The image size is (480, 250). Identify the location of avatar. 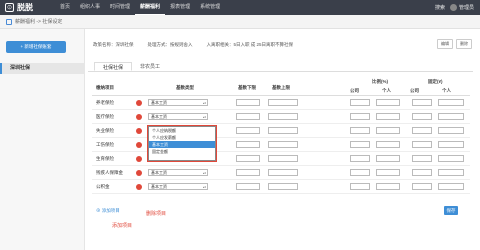
(453, 7).